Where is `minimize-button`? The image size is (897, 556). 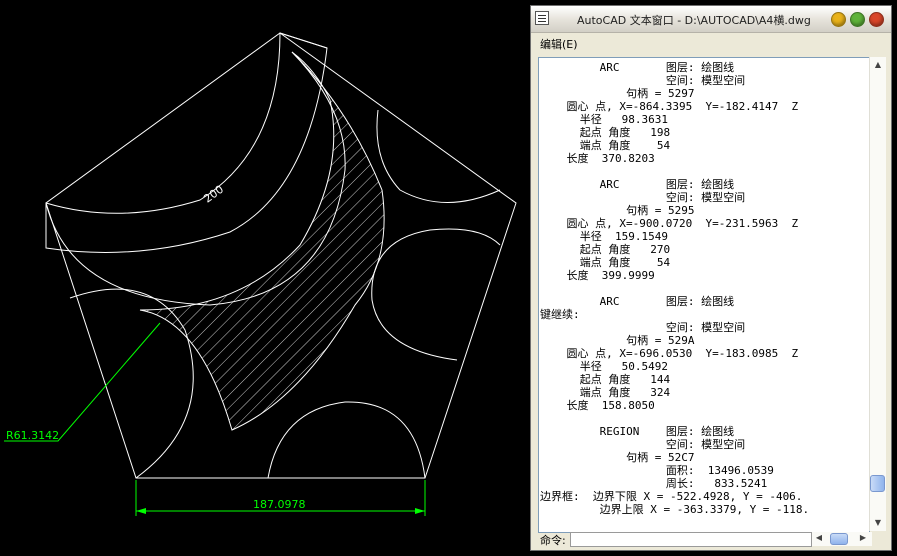
minimize-button is located at coordinates (838, 19).